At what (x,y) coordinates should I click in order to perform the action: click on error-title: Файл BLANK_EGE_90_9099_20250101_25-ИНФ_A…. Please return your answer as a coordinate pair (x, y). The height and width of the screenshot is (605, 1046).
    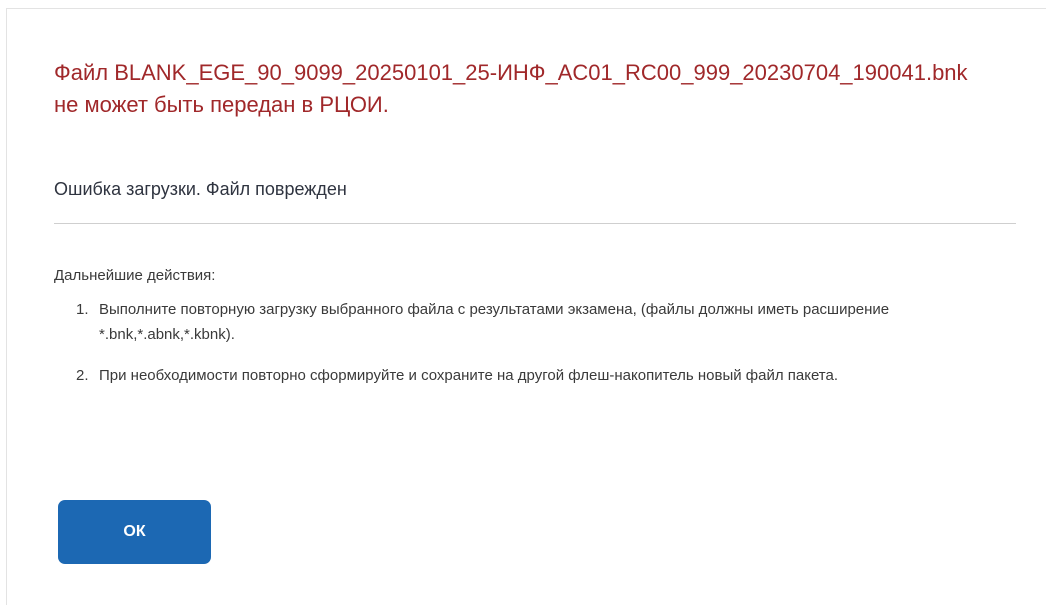
    Looking at the image, I should click on (511, 88).